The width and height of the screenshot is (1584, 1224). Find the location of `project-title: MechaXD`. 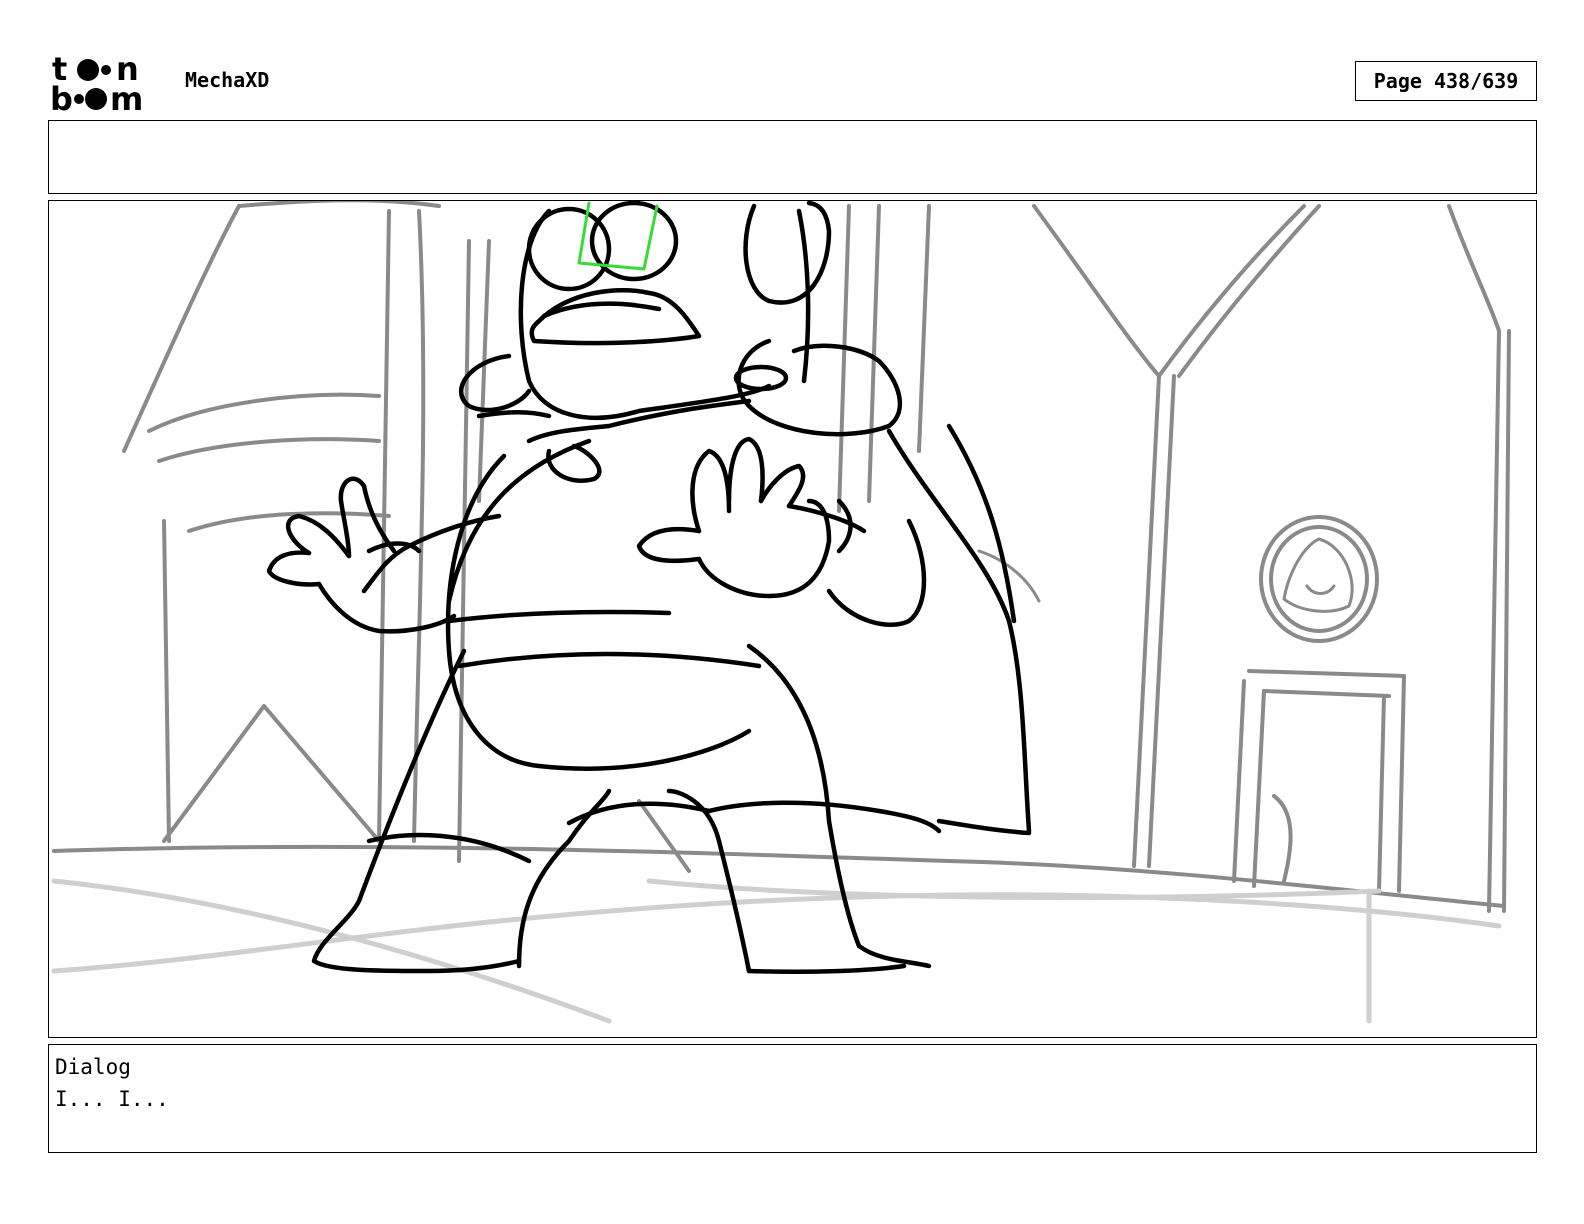

project-title: MechaXD is located at coordinates (227, 80).